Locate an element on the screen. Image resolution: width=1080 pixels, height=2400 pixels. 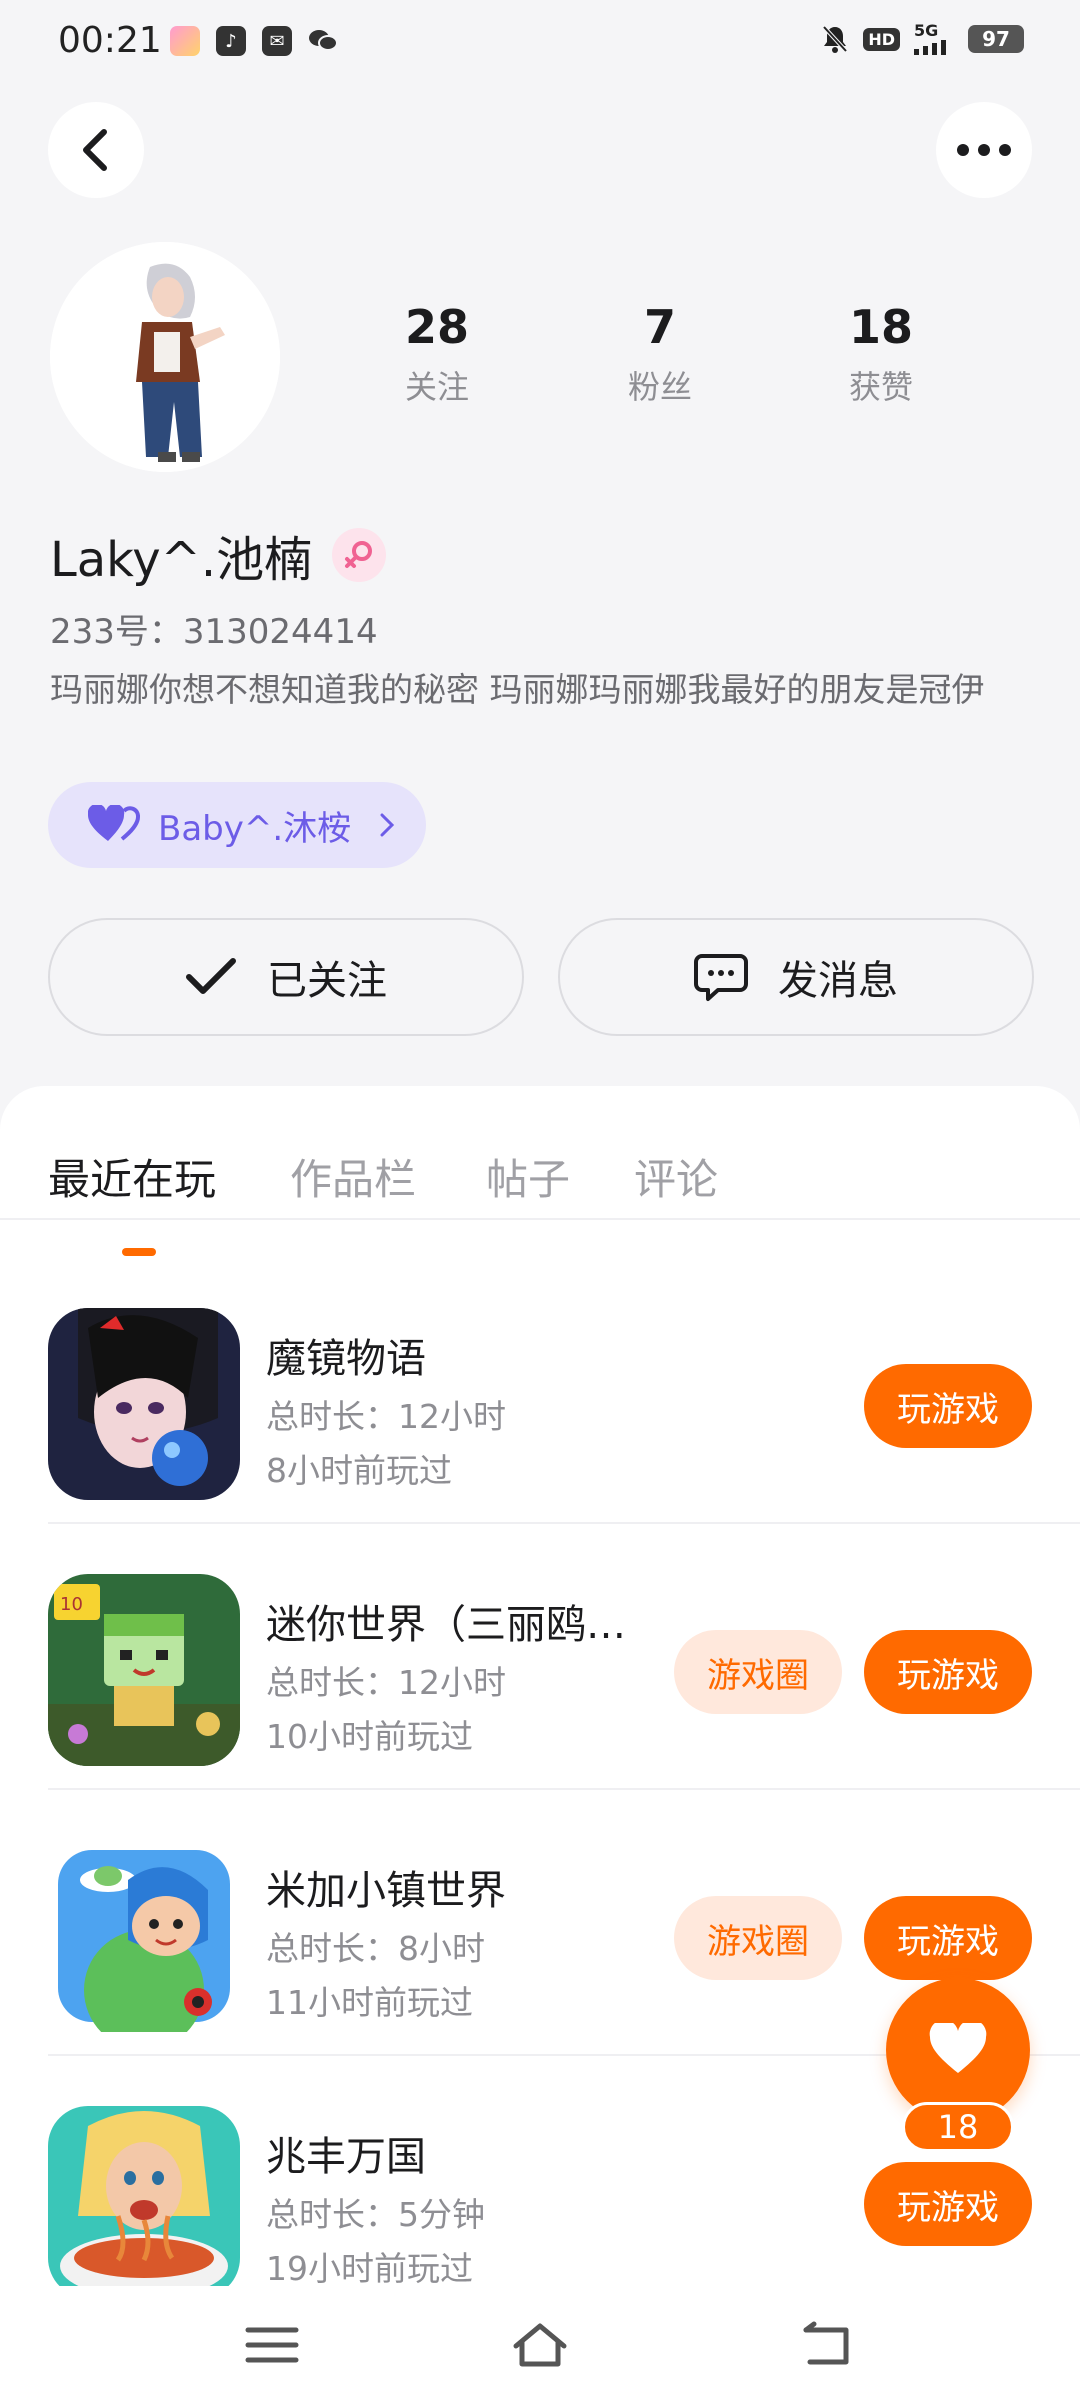
stat-likes: 18 获赞 is located at coordinates (881, 354).